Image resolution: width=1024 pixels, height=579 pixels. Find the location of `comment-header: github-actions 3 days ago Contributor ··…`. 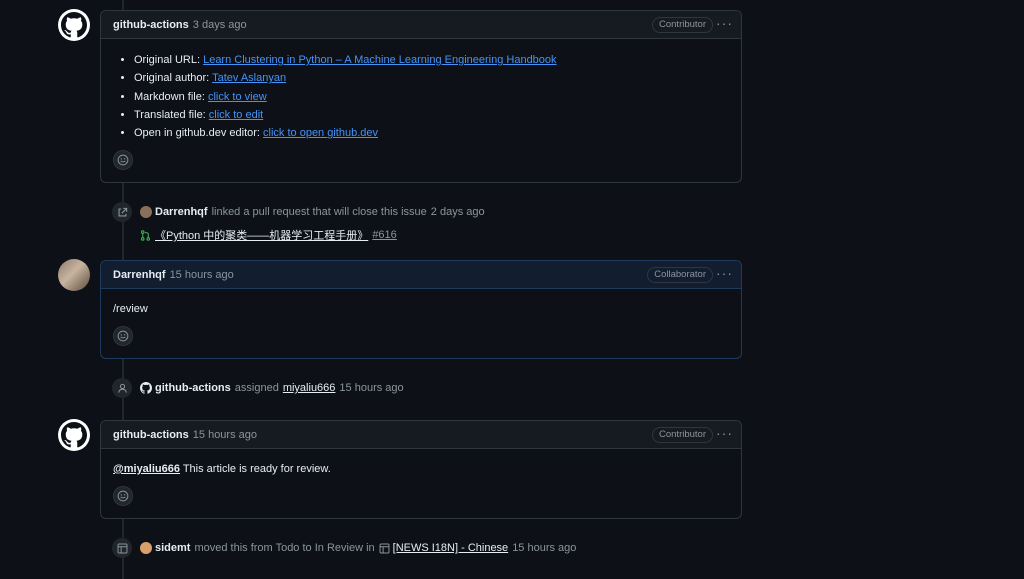

comment-header: github-actions 3 days ago Contributor ··… is located at coordinates (421, 25).